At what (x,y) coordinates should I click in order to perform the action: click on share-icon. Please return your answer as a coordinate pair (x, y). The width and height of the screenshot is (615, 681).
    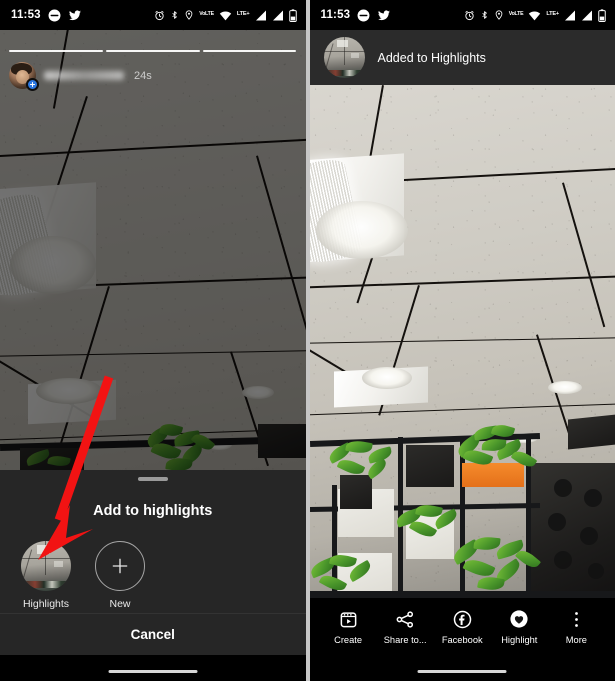
    Looking at the image, I should click on (405, 619).